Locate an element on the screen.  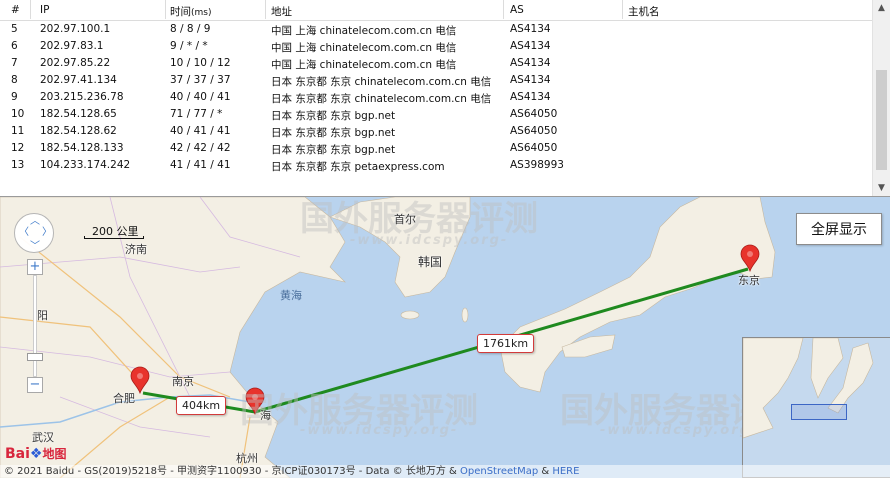
cell-hop: 6 is located at coordinates (14, 46).